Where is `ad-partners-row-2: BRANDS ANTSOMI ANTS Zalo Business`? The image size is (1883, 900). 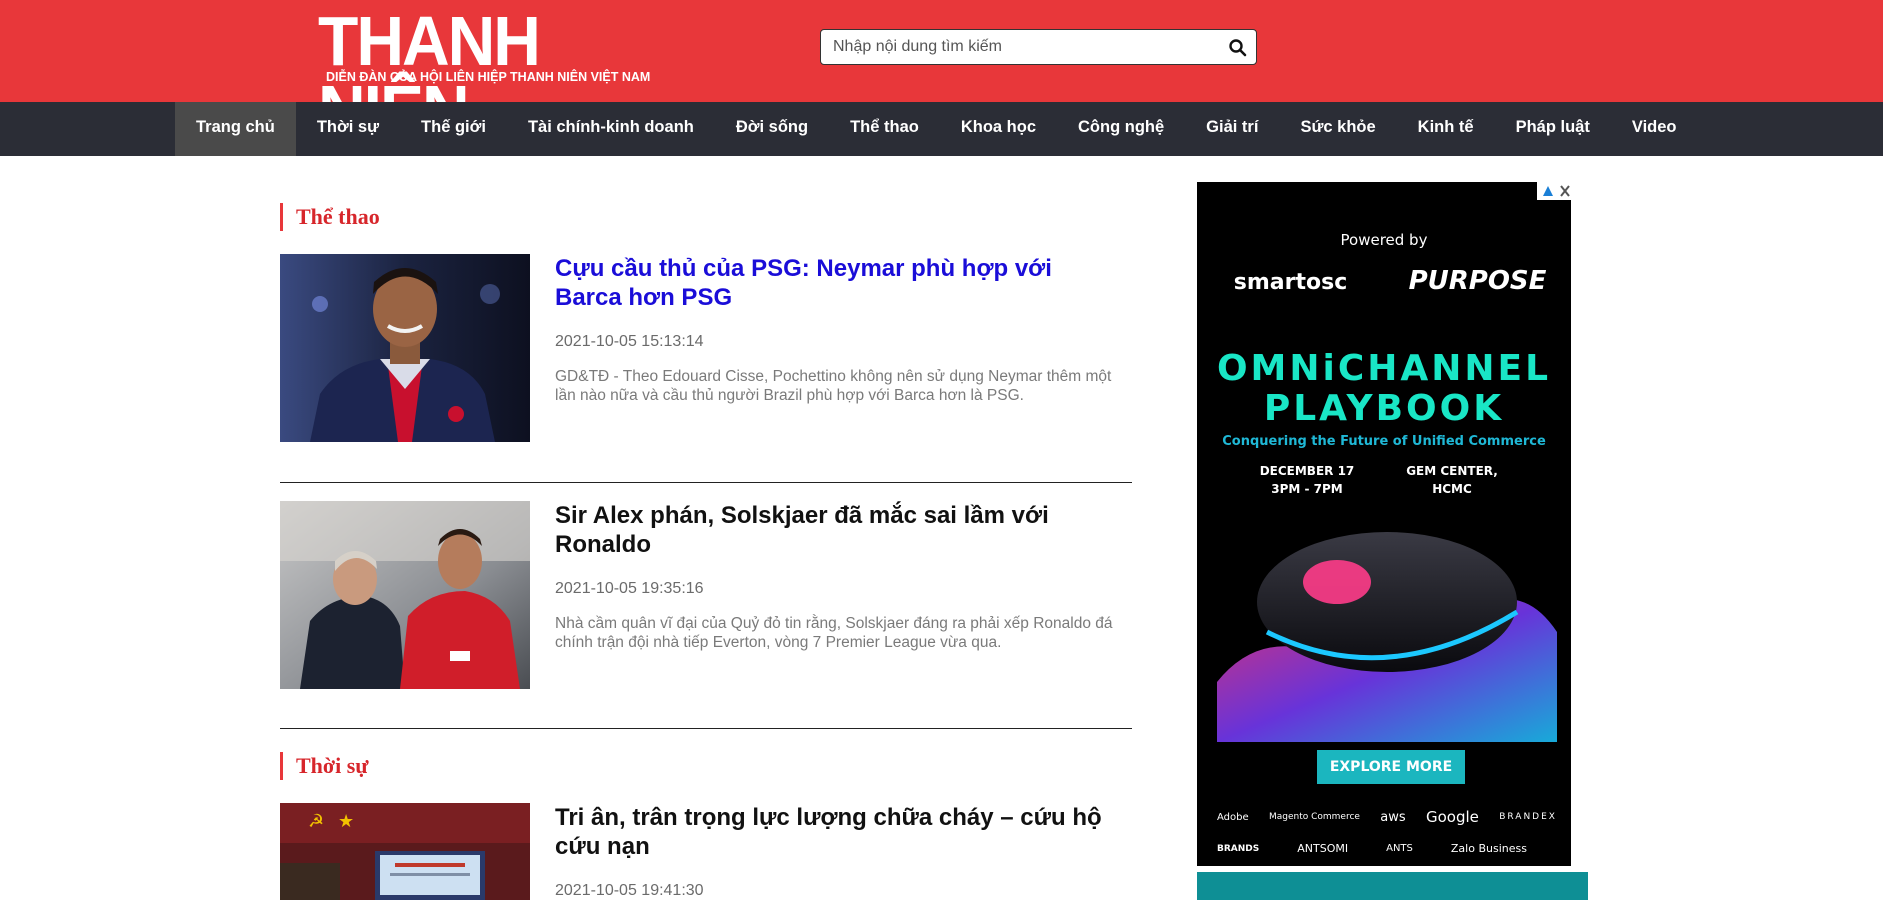 ad-partners-row-2: BRANDS ANTSOMI ANTS Zalo Business is located at coordinates (1372, 848).